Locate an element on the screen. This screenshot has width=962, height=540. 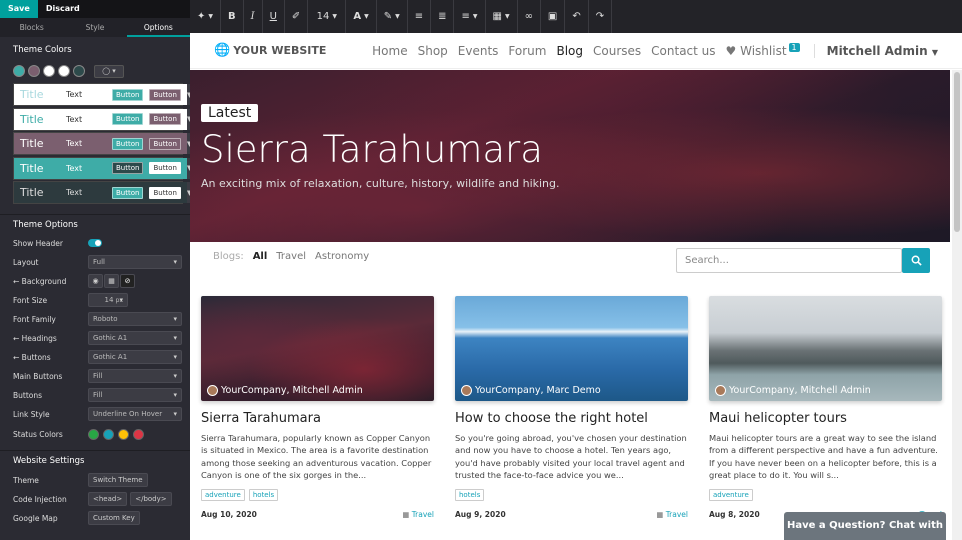
save-button: Save is located at coordinates (19, 9).